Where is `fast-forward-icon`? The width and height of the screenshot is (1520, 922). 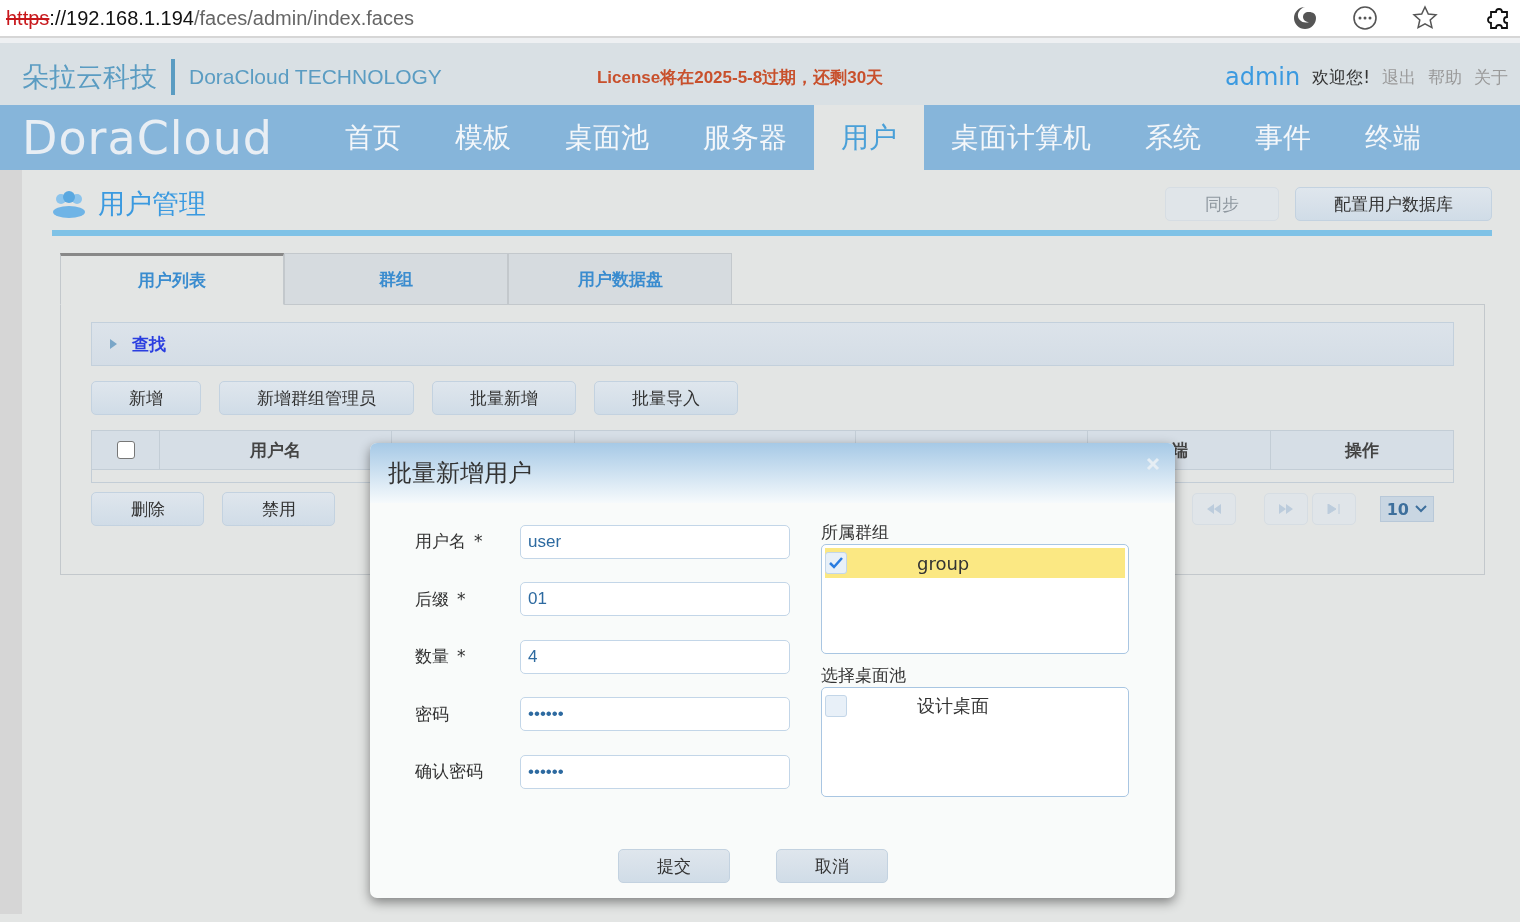
fast-forward-icon is located at coordinates (1285, 509).